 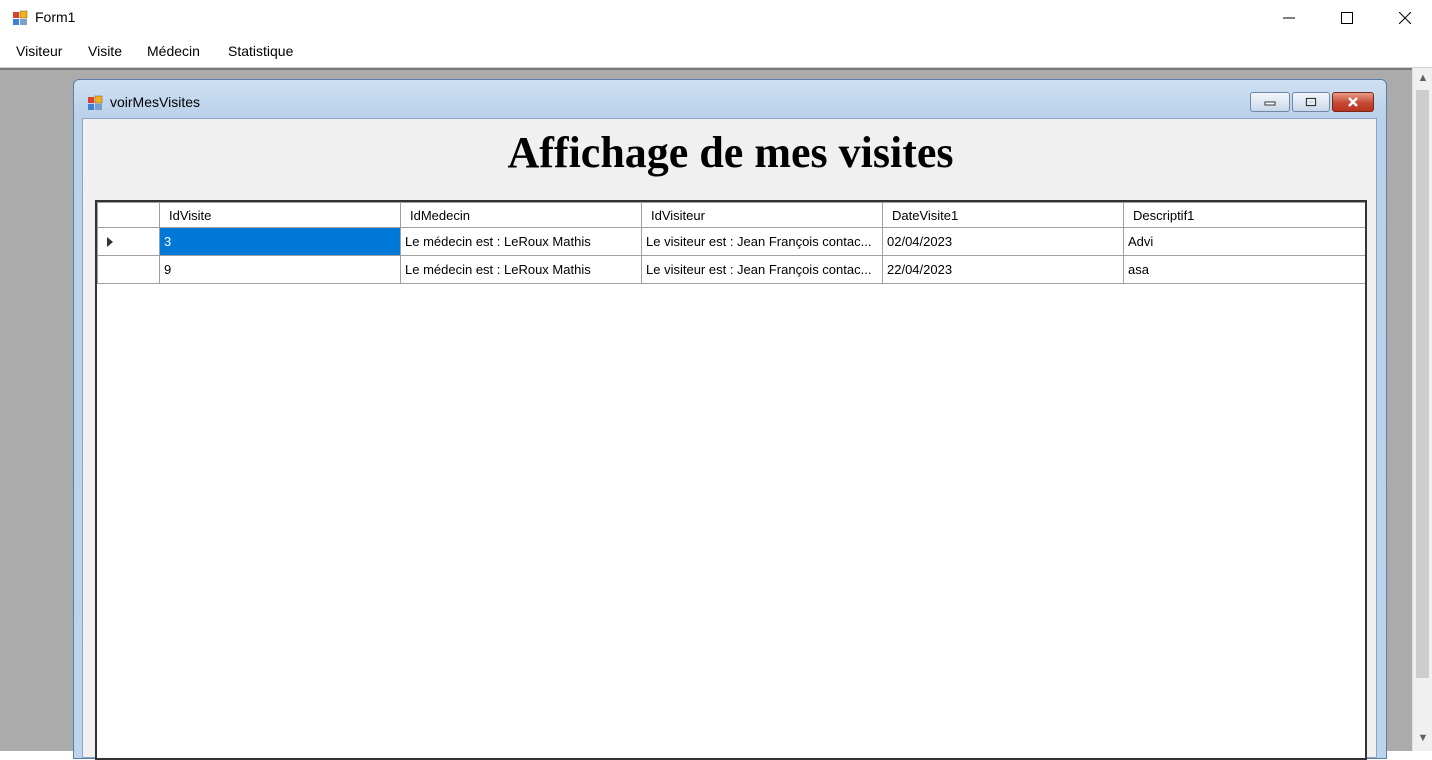 I want to click on scroll-up-arrow-icon: ▲, so click(x=1423, y=78).